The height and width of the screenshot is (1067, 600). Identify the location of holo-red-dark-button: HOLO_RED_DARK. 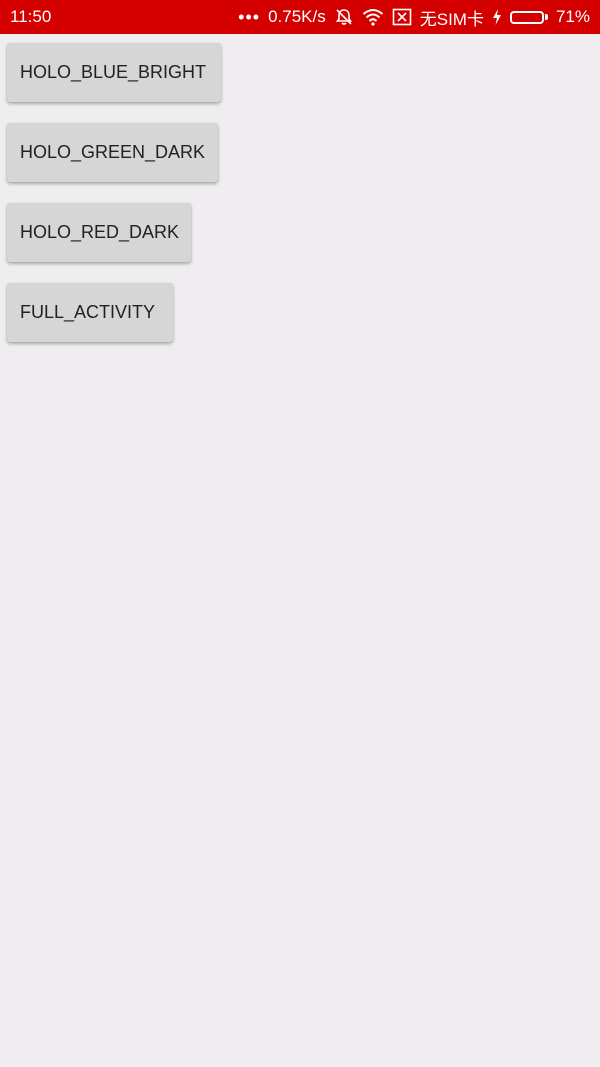
(99, 232).